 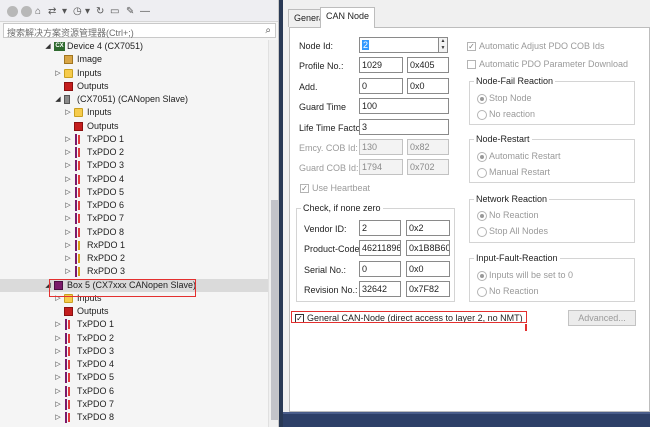 I want to click on serial-no-label: Serial No.:, so click(x=325, y=270).